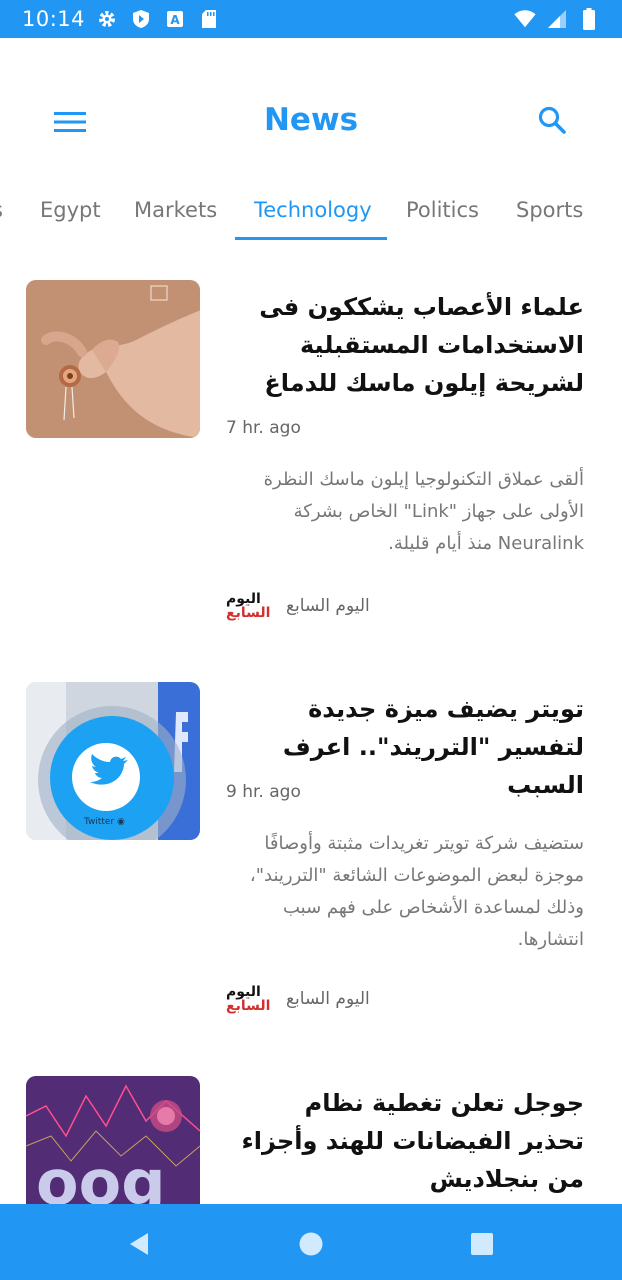 The image size is (622, 1280). I want to click on twitter-logo-image: Twitter ◉, so click(113, 761).